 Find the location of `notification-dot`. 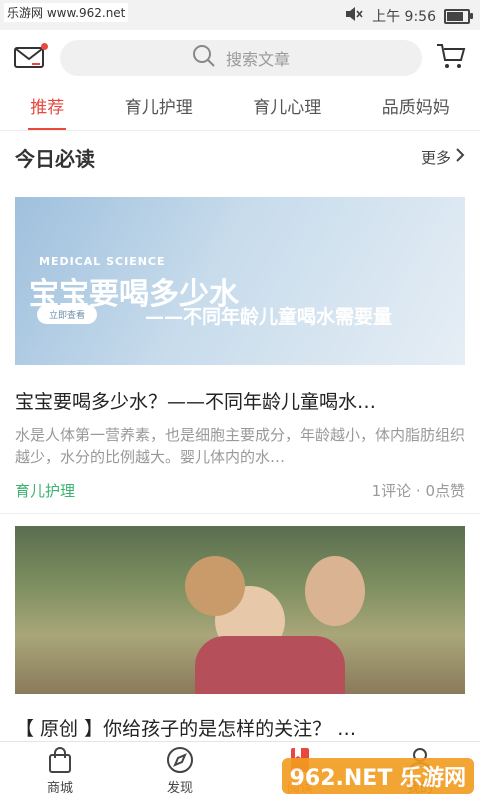

notification-dot is located at coordinates (44, 46).